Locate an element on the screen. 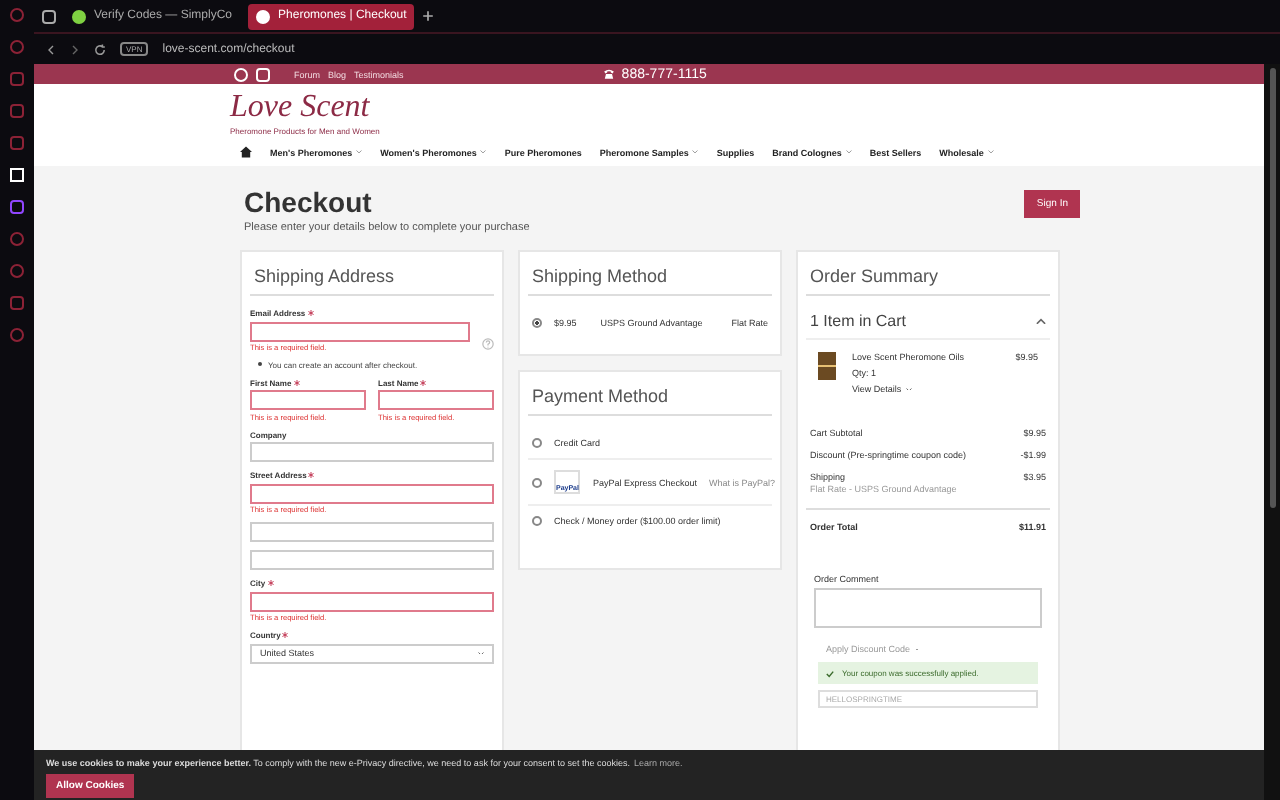 This screenshot has width=1280, height=800. panel-title: Order Summary is located at coordinates (928, 279).